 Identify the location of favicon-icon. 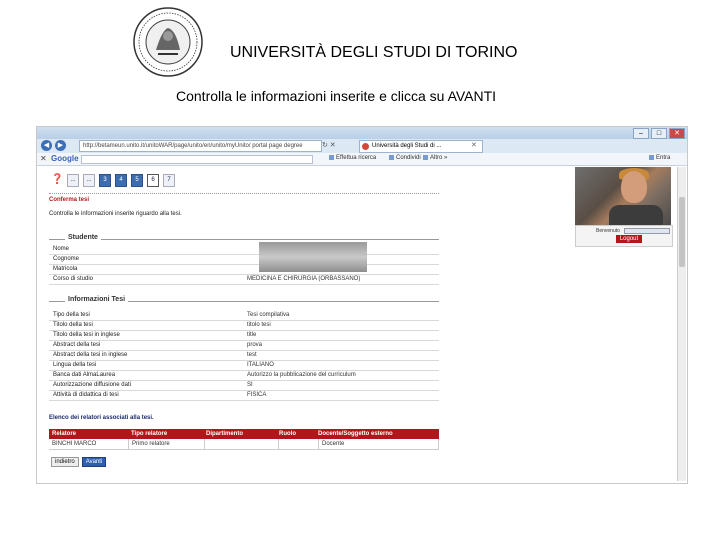
(365, 146).